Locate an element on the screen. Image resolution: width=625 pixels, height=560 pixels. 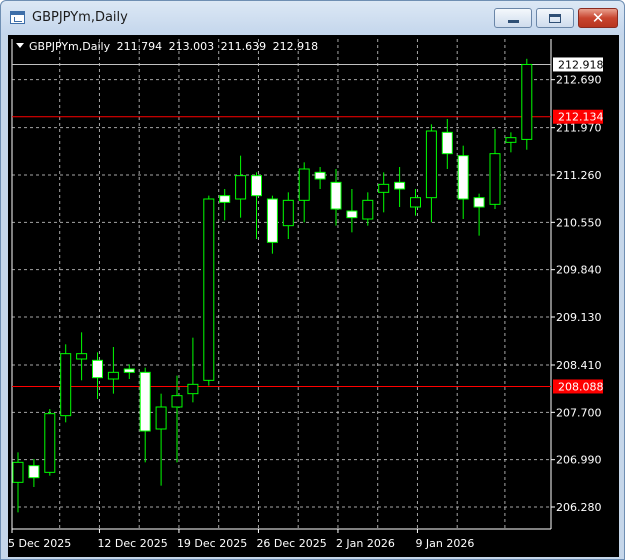
window-title: GBPJPYm,Daily is located at coordinates (80, 17).